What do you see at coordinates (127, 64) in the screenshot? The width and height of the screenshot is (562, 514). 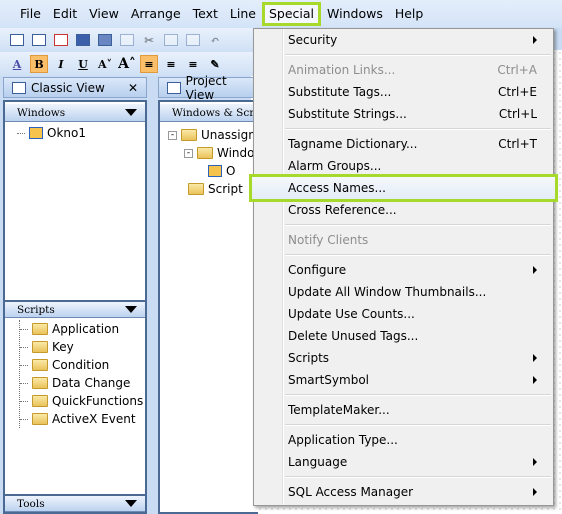 I see `increase-font-icon: A˄` at bounding box center [127, 64].